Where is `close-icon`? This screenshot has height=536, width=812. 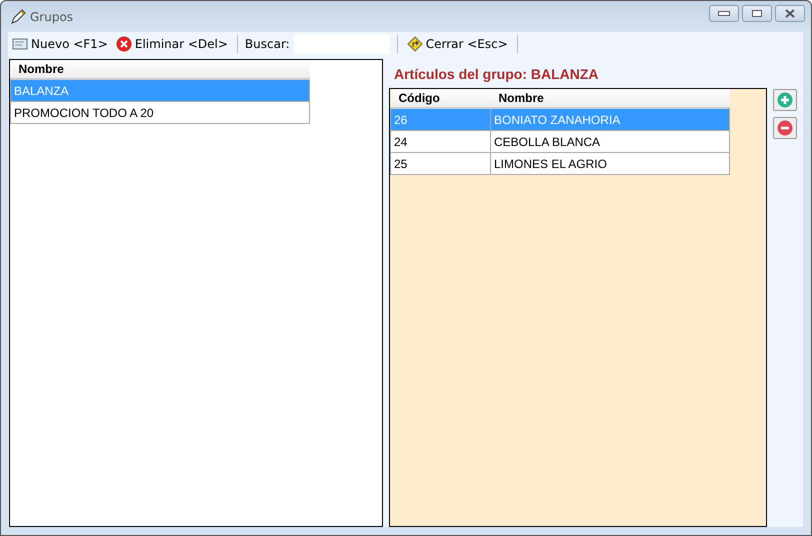
close-icon is located at coordinates (790, 13).